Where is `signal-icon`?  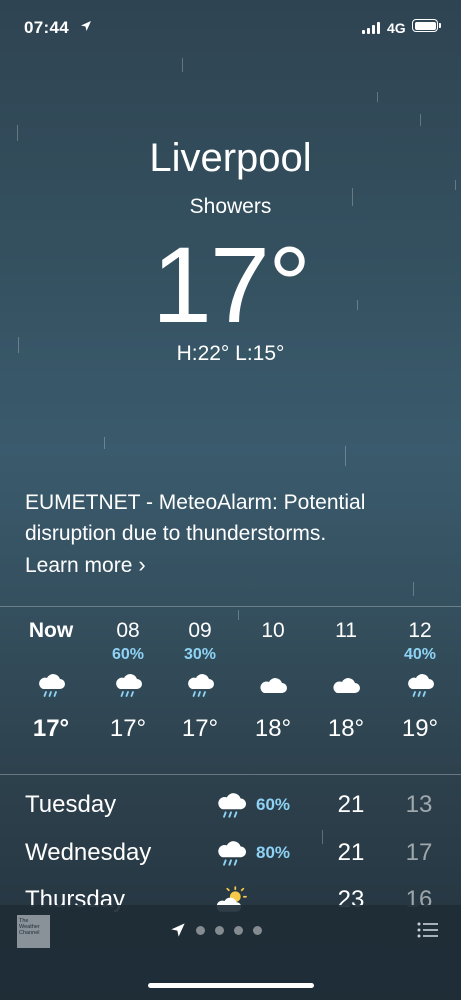
signal-icon is located at coordinates (371, 28).